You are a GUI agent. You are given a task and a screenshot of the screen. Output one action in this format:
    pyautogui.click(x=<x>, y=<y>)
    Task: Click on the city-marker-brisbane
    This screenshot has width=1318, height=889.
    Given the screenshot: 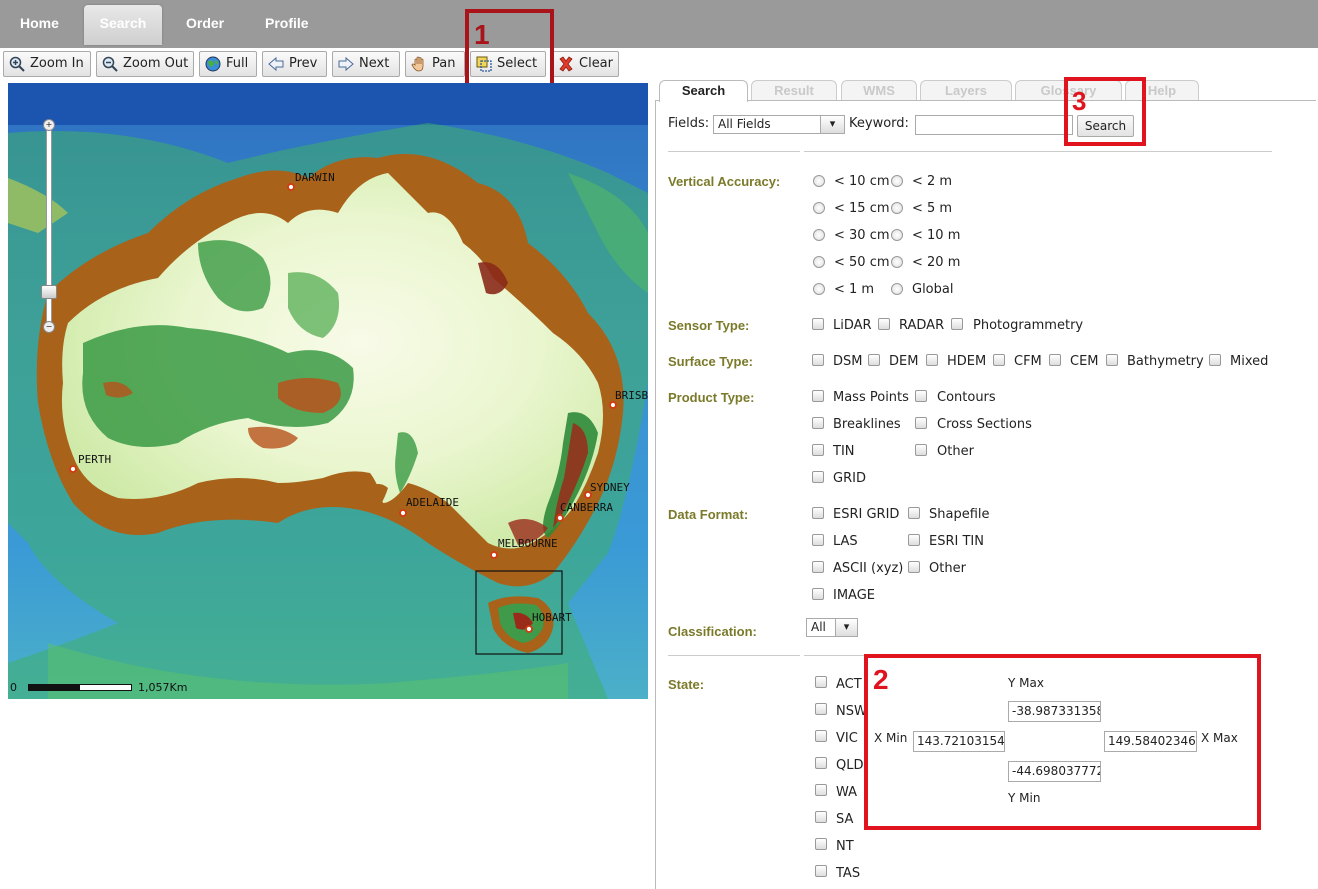 What is the action you would take?
    pyautogui.click(x=613, y=405)
    